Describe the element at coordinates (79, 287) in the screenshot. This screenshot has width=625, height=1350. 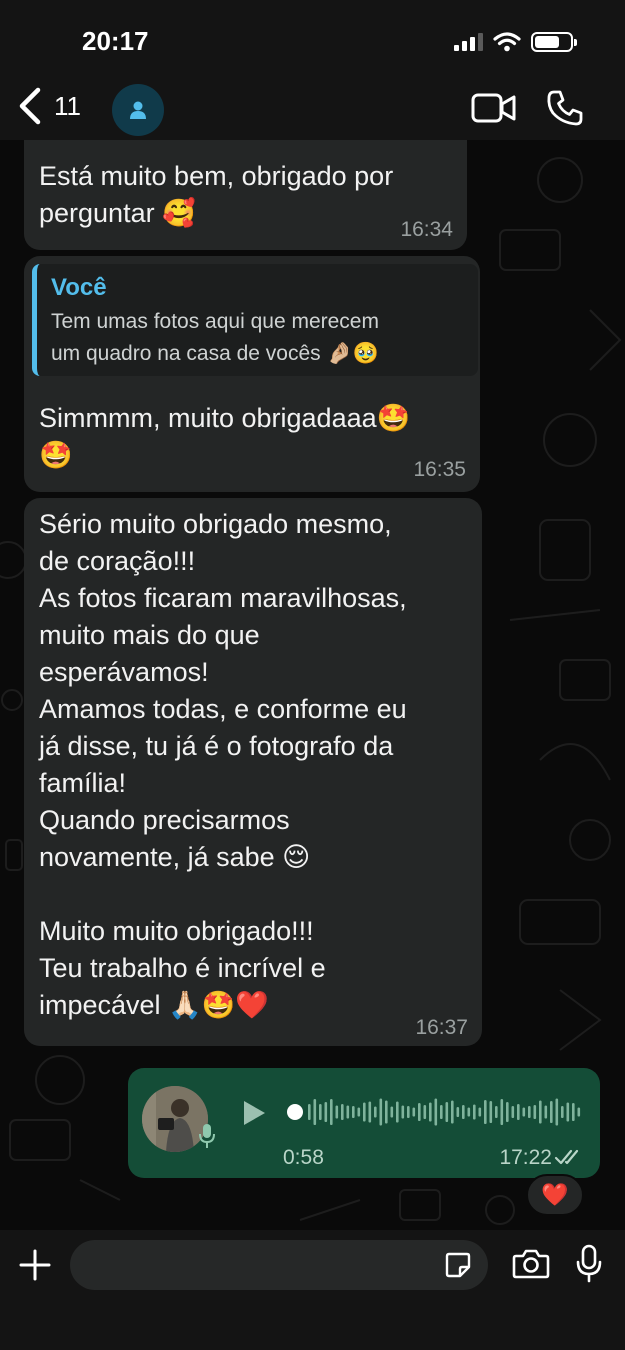
I see `quoted-author: Você` at that location.